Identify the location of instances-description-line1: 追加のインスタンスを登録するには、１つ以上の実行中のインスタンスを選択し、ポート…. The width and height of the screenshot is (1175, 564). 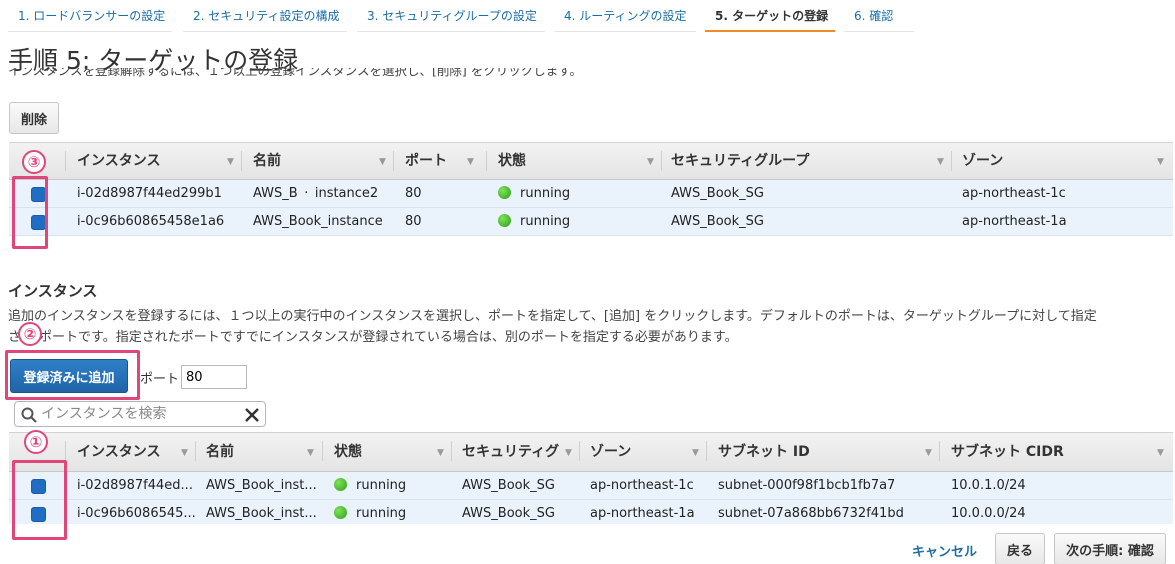
(552, 316).